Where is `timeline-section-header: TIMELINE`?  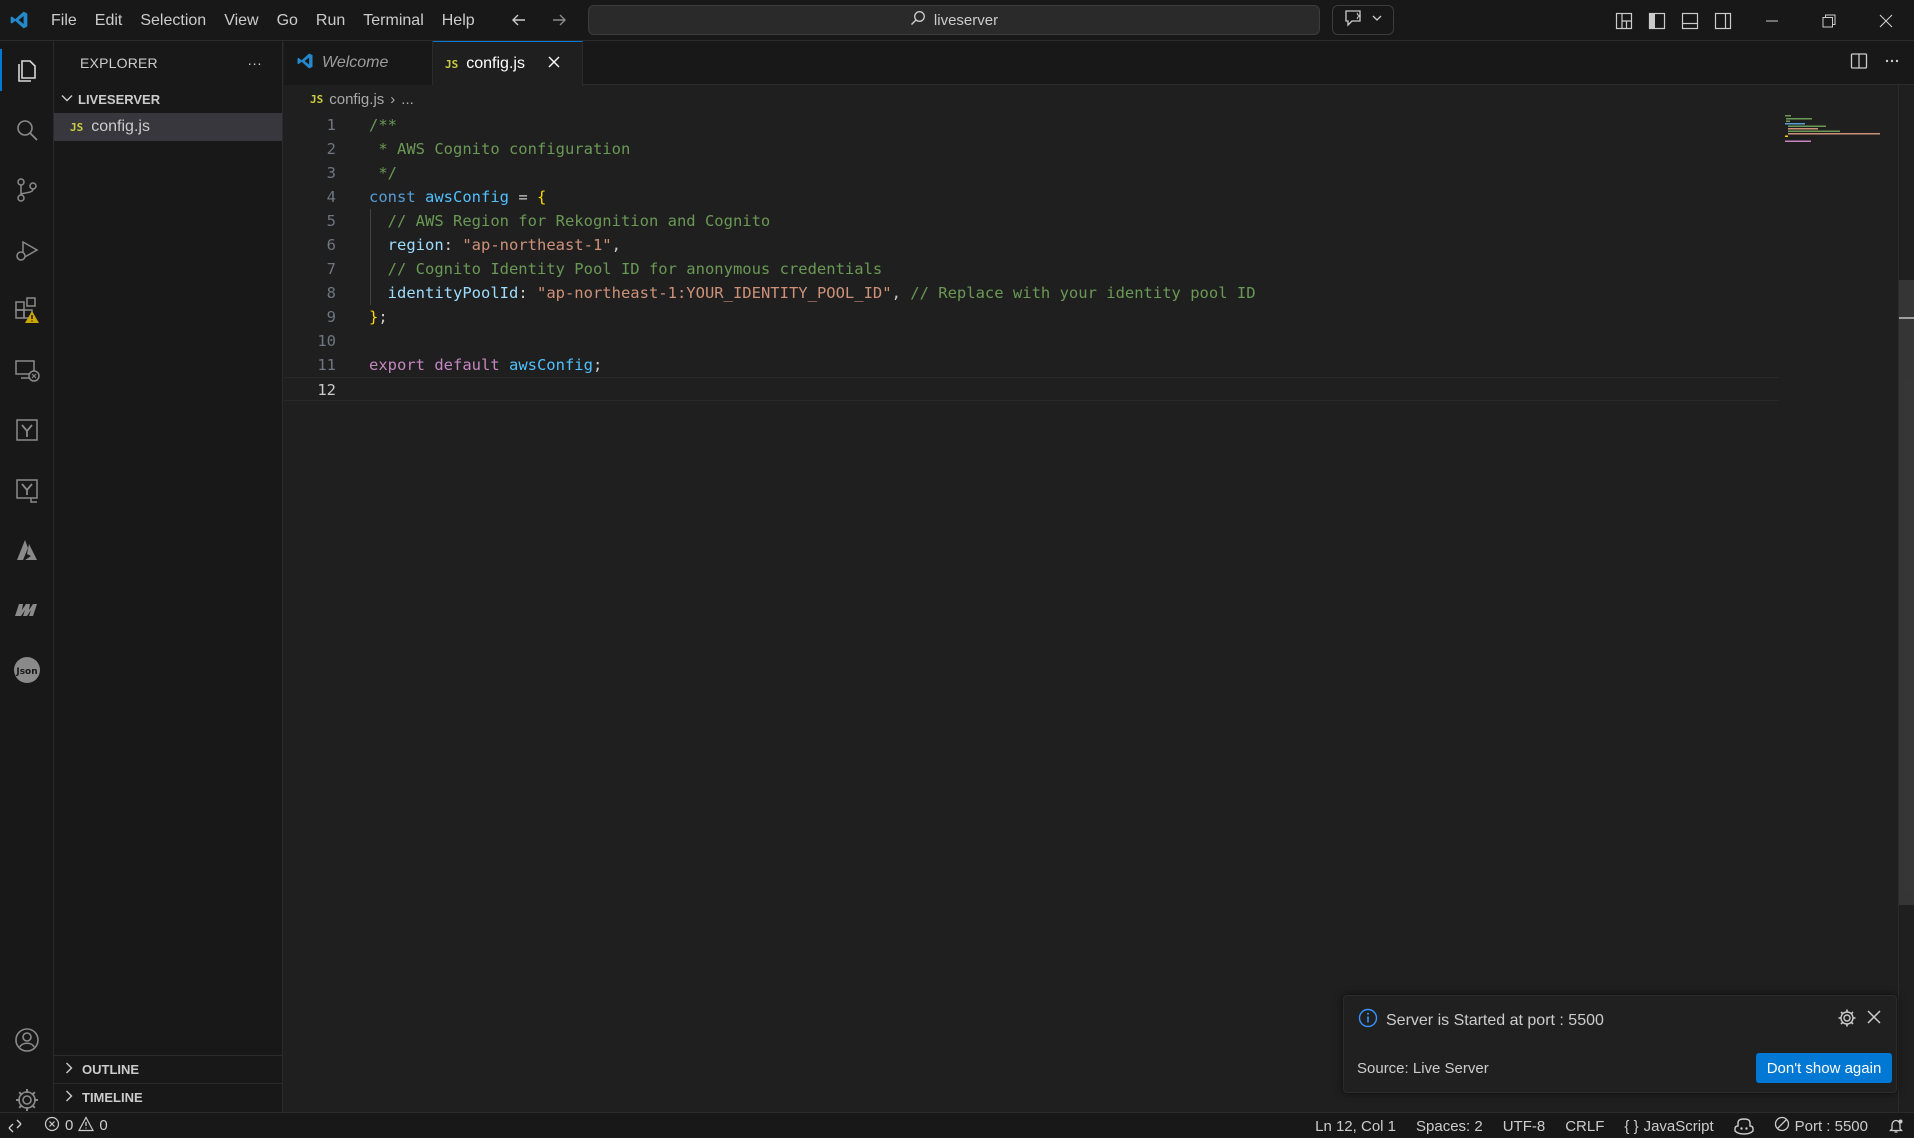 timeline-section-header: TIMELINE is located at coordinates (168, 1097).